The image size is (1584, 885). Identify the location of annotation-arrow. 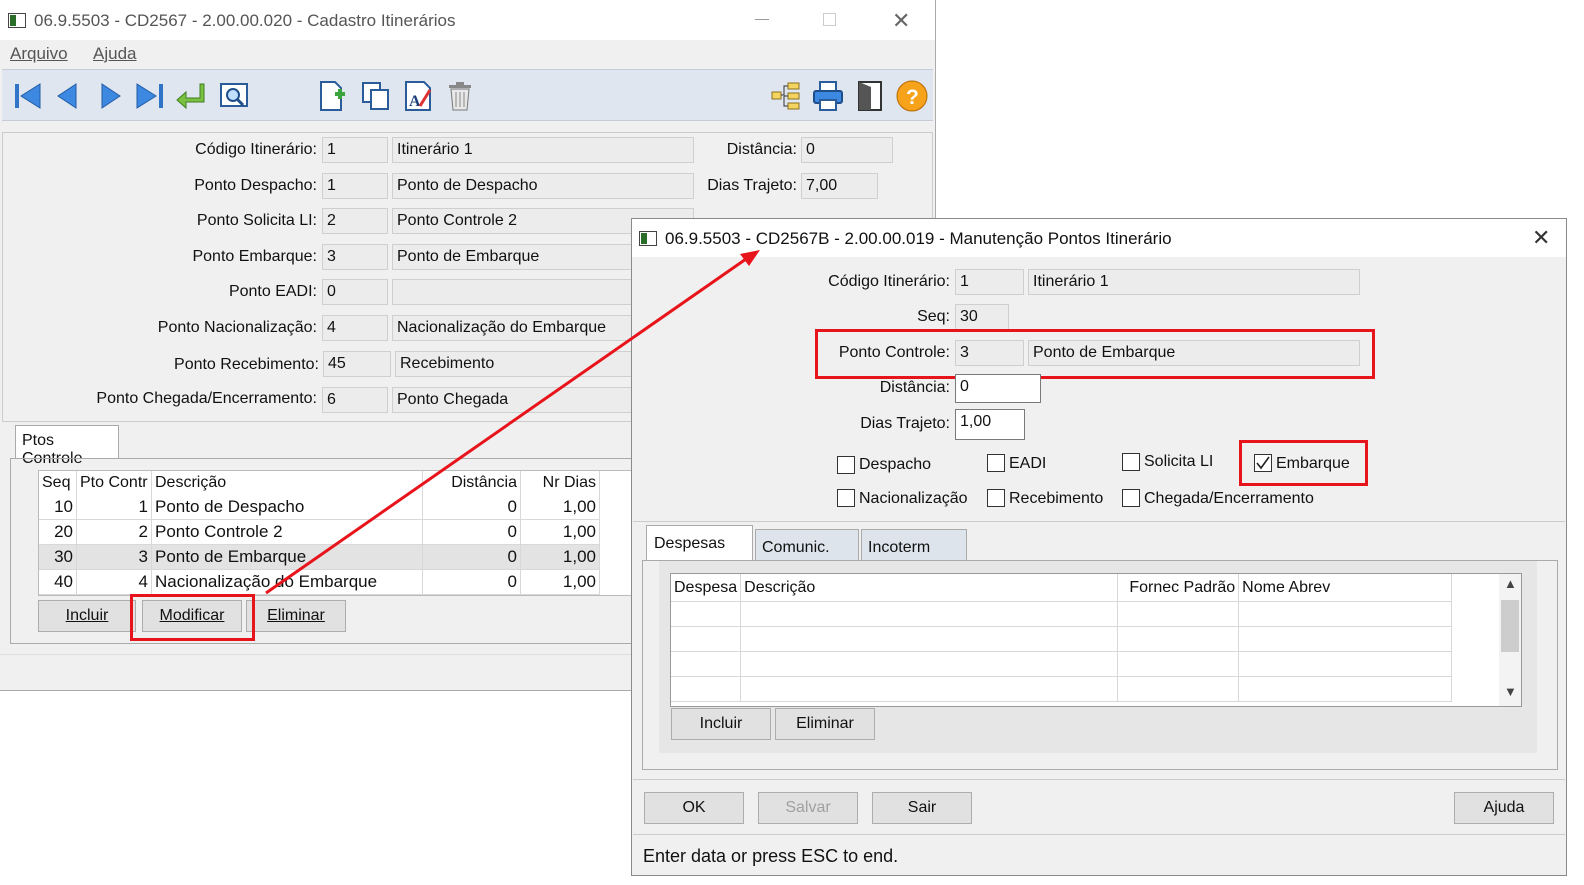
(512, 422).